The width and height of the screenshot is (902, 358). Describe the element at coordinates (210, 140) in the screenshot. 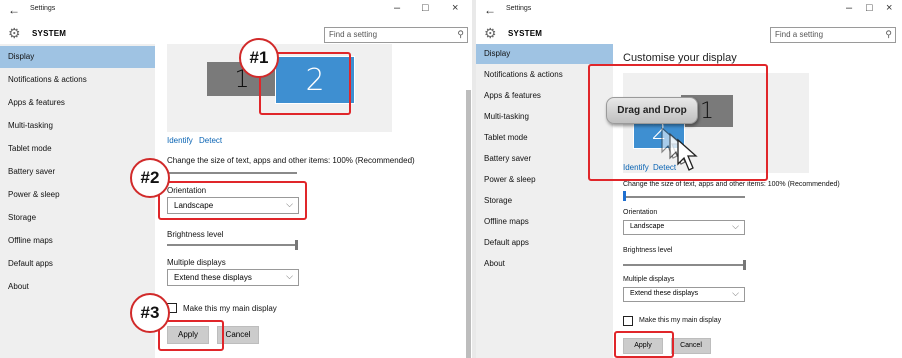

I see `detect-link: Detect` at that location.